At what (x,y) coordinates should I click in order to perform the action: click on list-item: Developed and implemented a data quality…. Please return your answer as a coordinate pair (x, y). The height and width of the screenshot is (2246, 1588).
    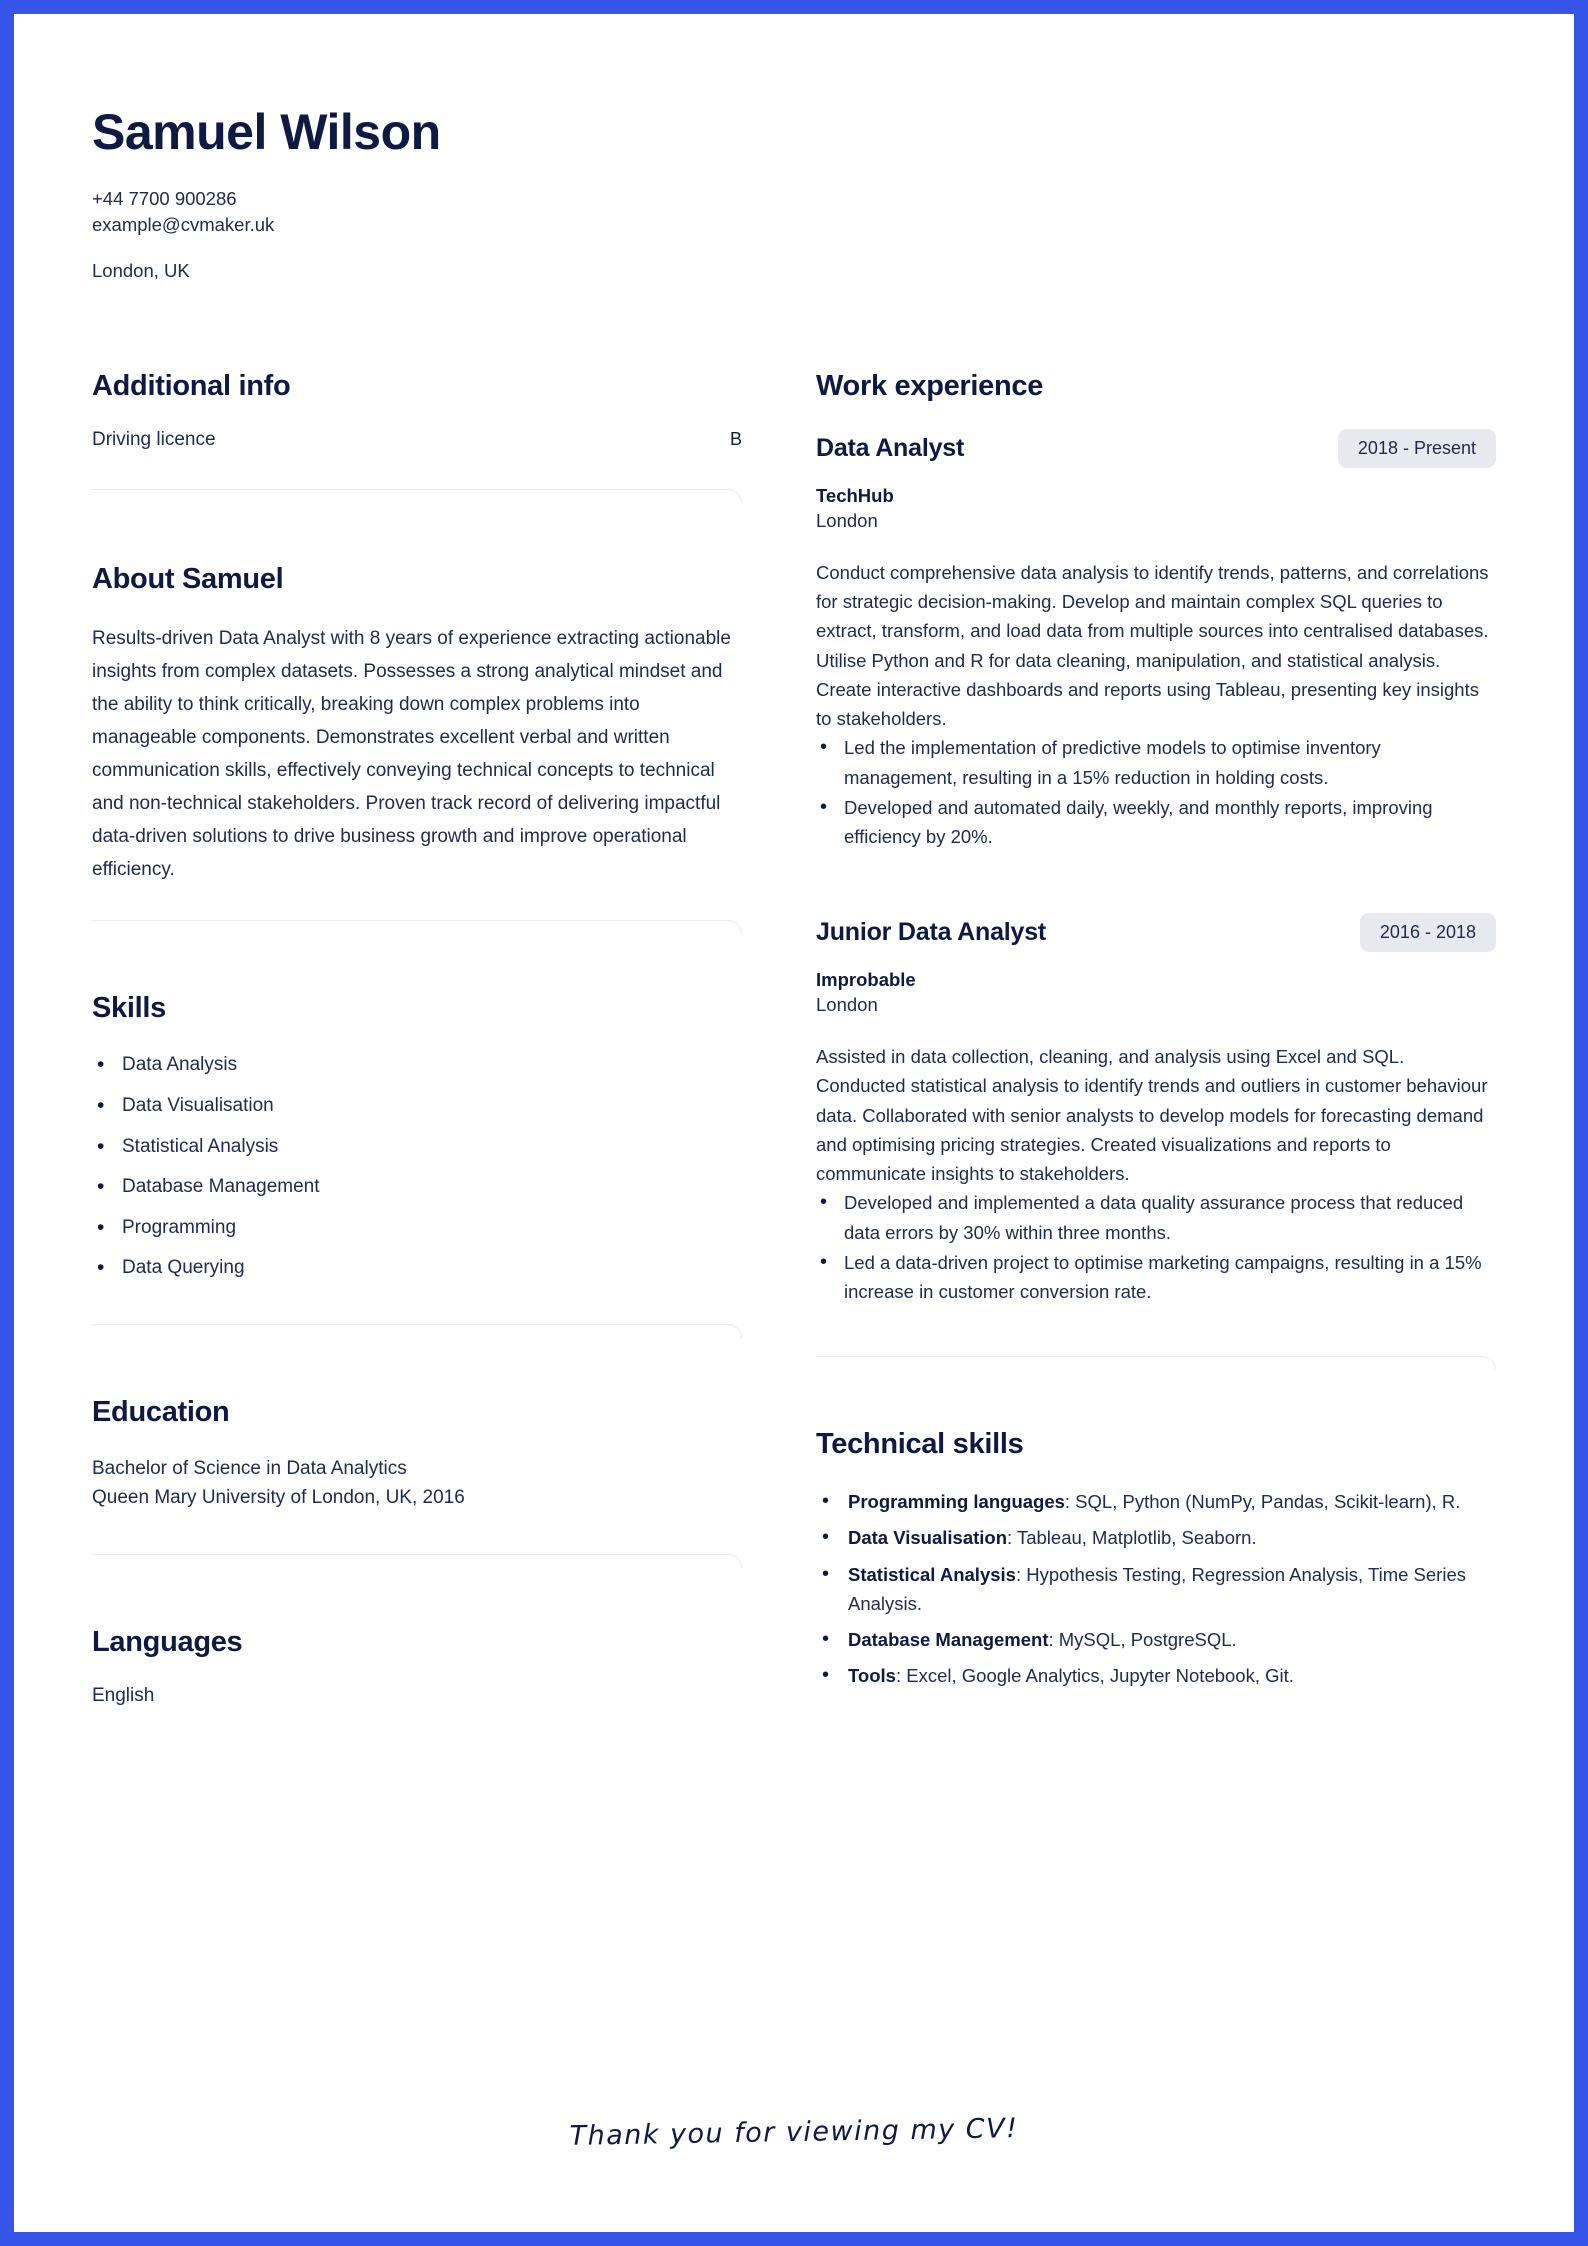
    Looking at the image, I should click on (1158, 1216).